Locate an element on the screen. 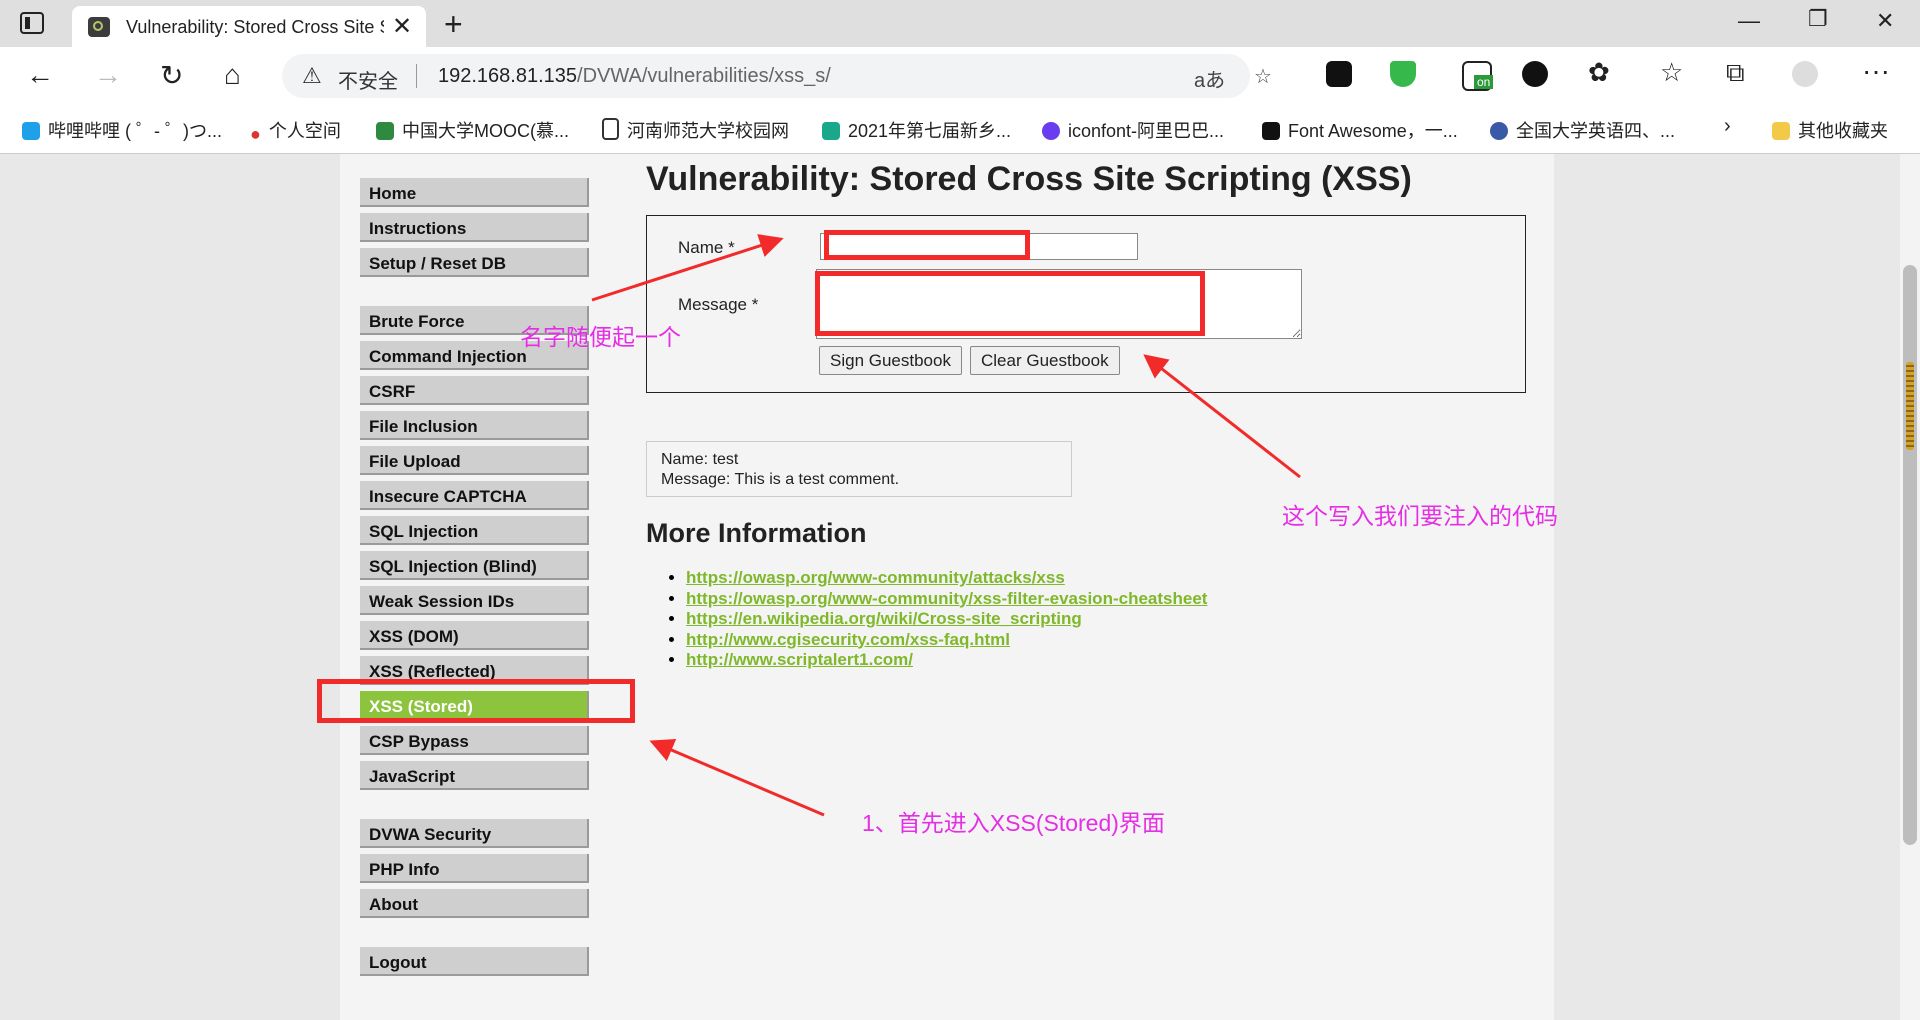 The height and width of the screenshot is (1020, 1920). message-hint-annotation: 这个写入我们要注入的代码 is located at coordinates (1420, 516).